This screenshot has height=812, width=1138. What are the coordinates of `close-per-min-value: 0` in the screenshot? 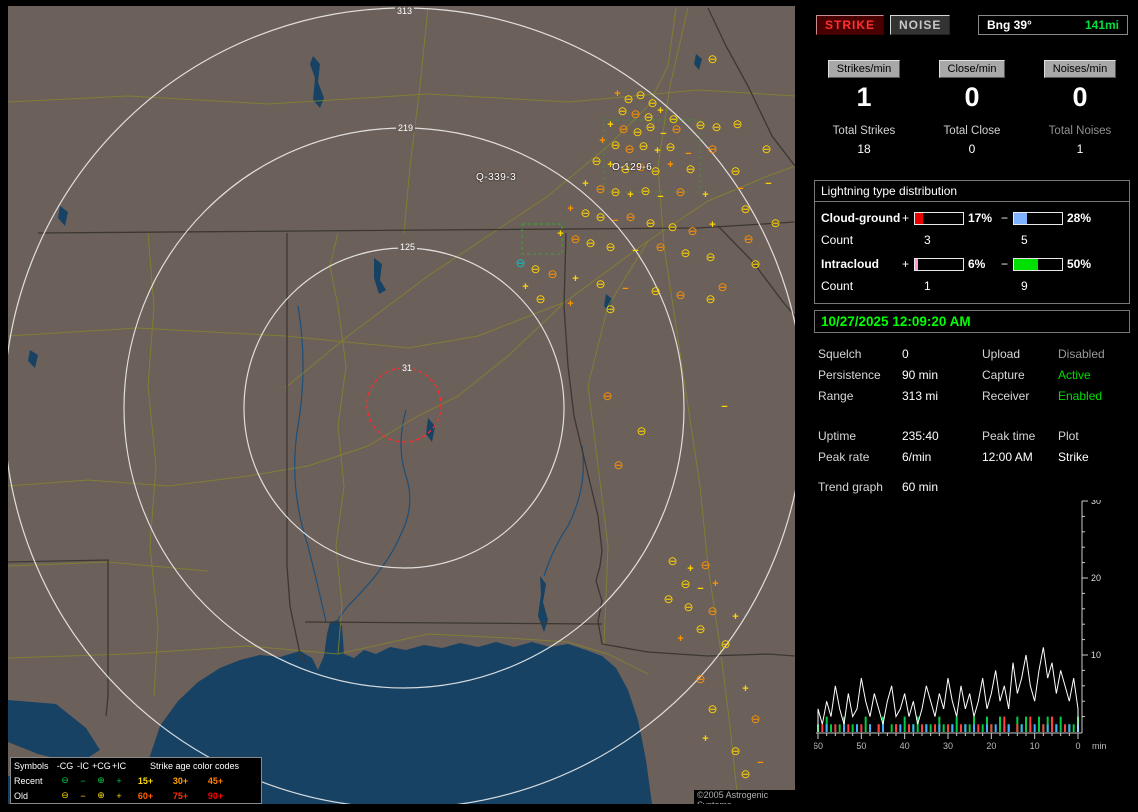 It's located at (972, 97).